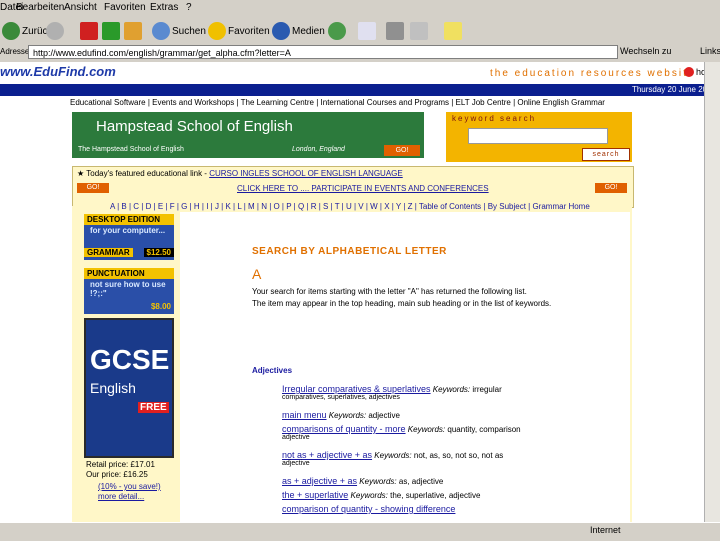 This screenshot has height=541, width=720. What do you see at coordinates (80, 7) in the screenshot?
I see `menu-view: Ansicht` at bounding box center [80, 7].